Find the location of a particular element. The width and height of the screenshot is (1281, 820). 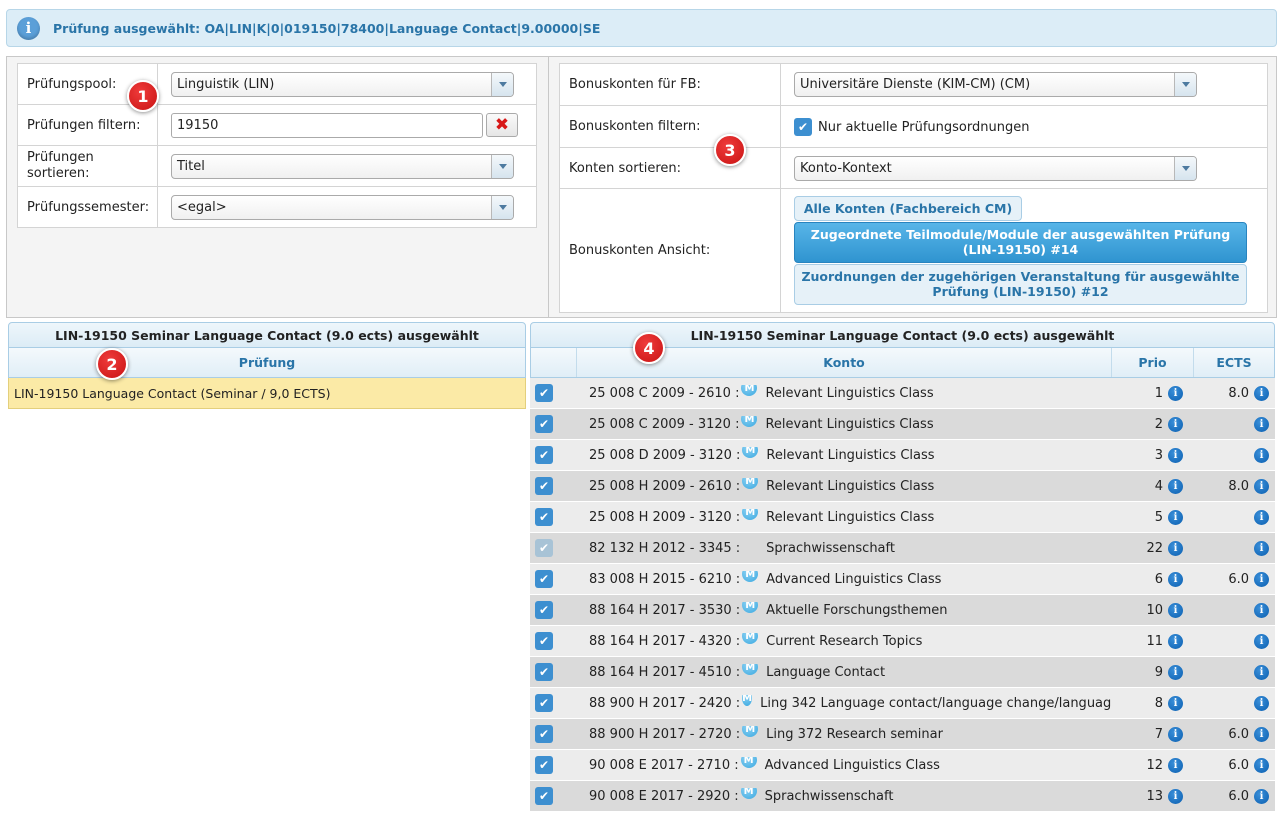

account-name: Relevant Linguistics Class is located at coordinates (850, 517).